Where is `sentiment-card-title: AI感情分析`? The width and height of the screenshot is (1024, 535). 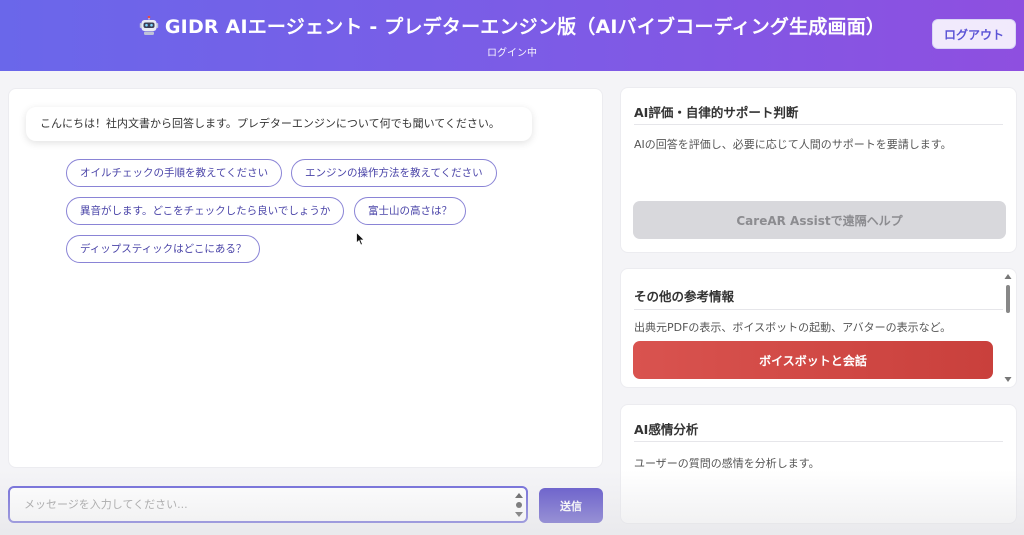
sentiment-card-title: AI感情分析 is located at coordinates (666, 429).